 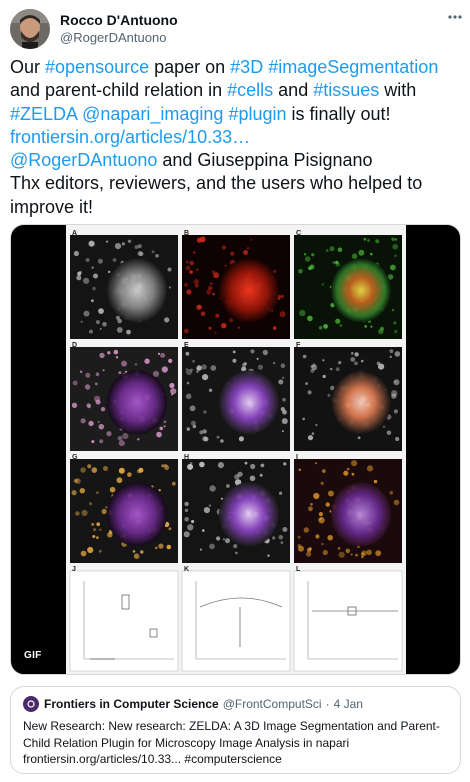 I want to click on panel-letter: D, so click(x=74, y=345).